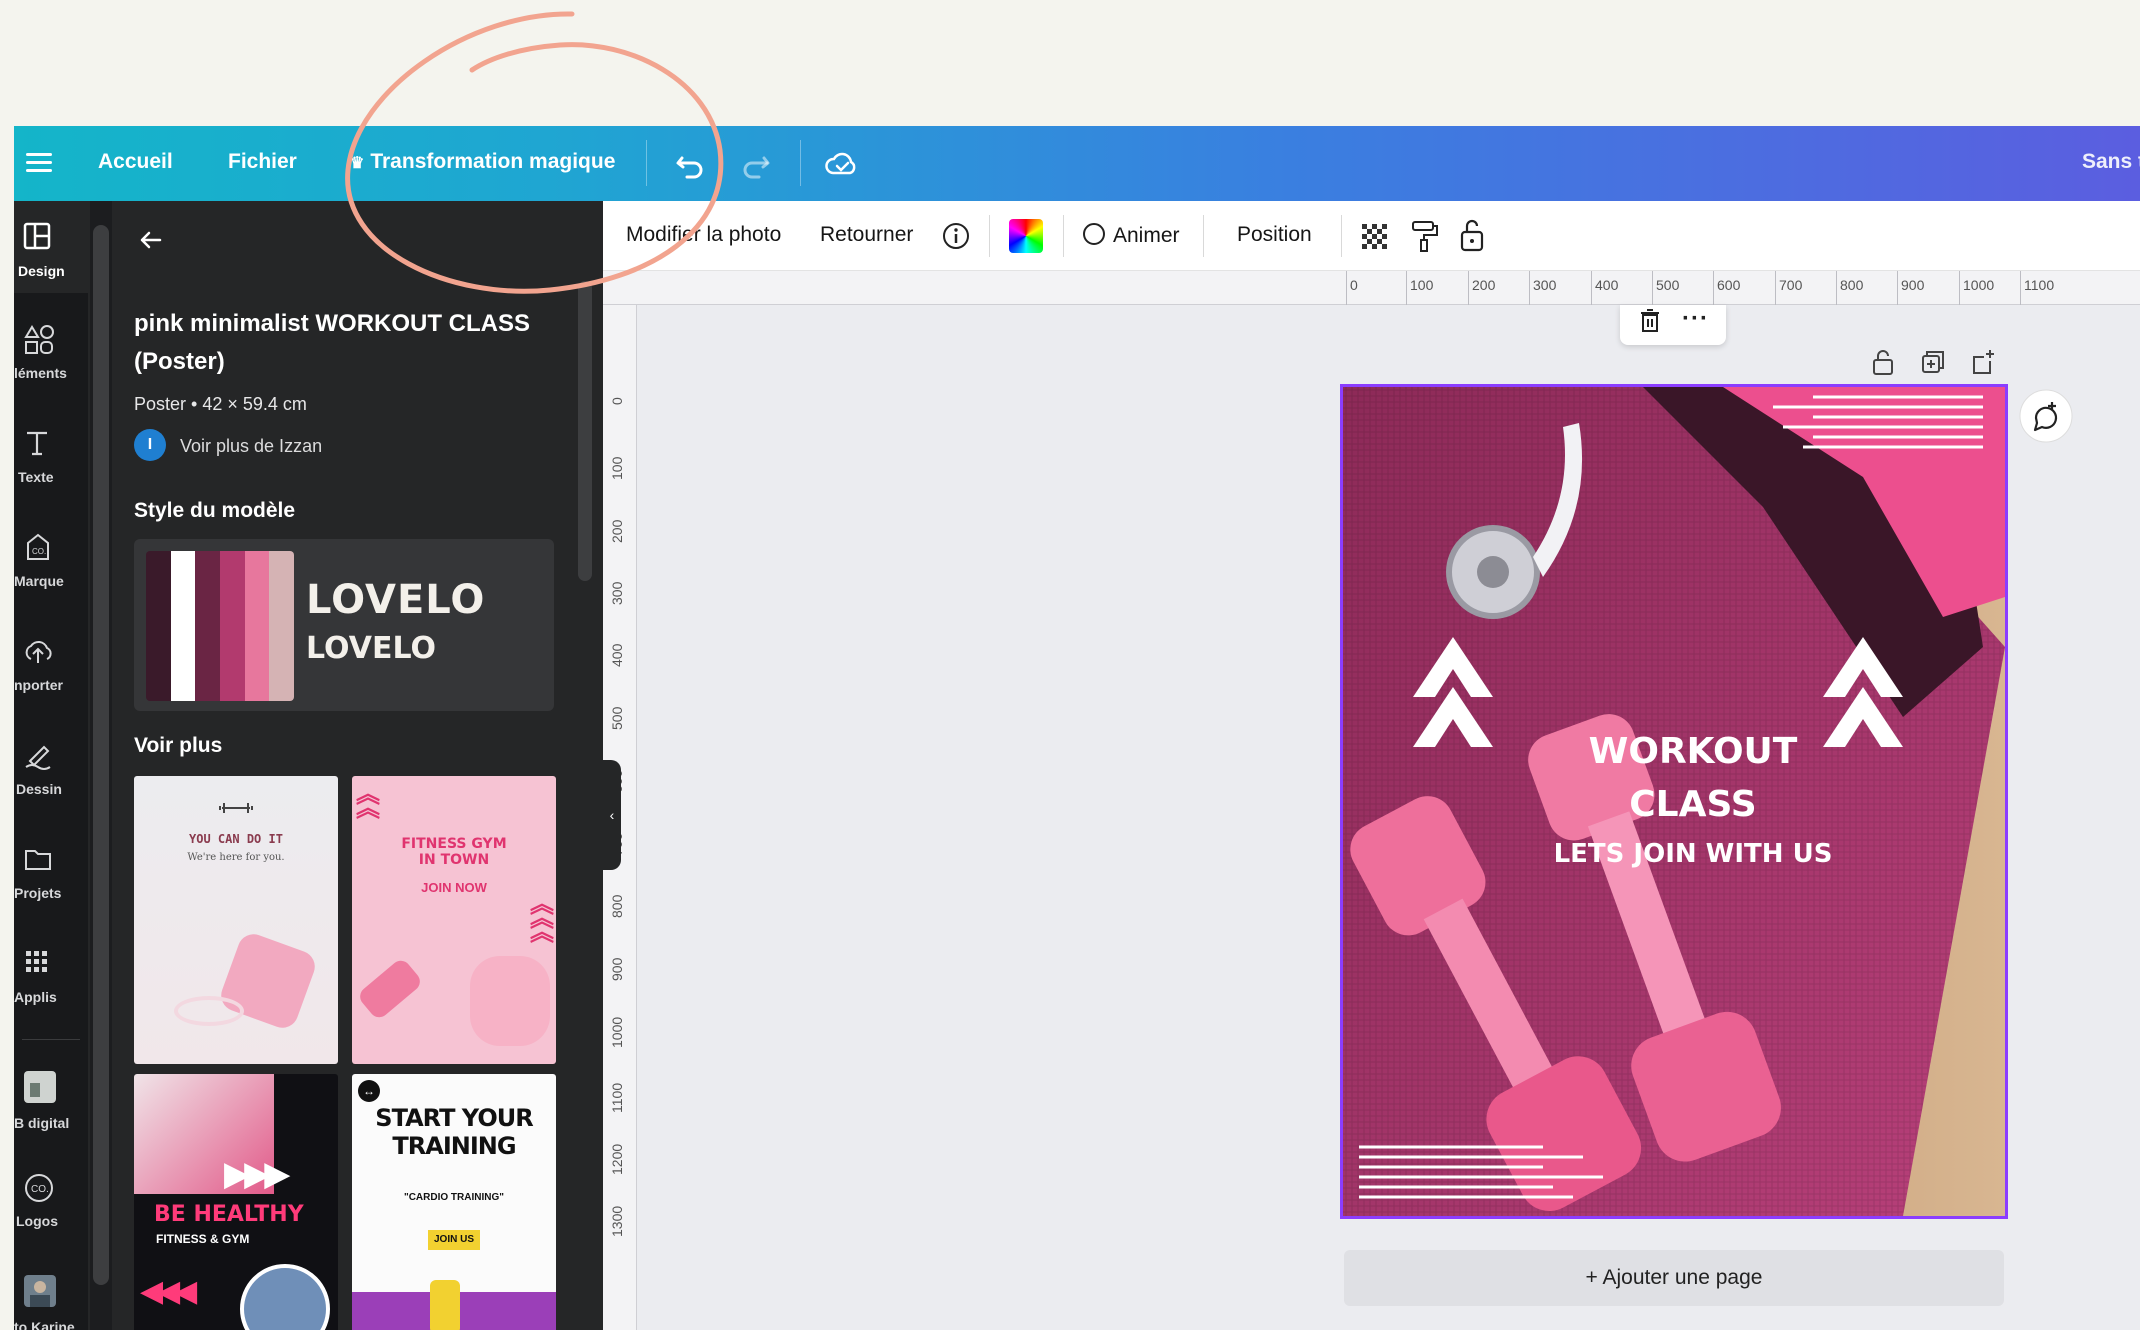 This screenshot has width=2140, height=1330. What do you see at coordinates (51, 557) in the screenshot?
I see `rail-brand: CO. Marque` at bounding box center [51, 557].